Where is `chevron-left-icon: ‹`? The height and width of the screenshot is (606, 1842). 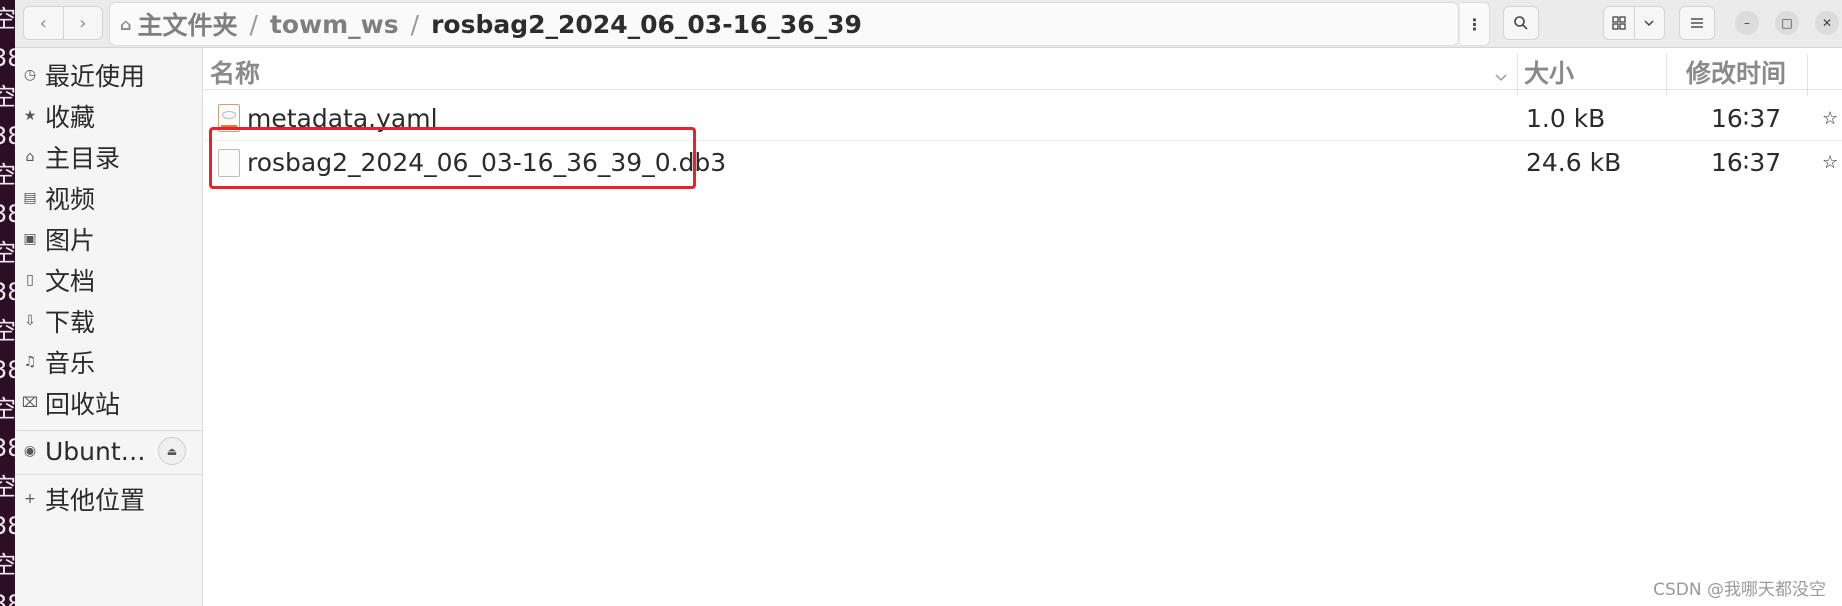 chevron-left-icon: ‹ is located at coordinates (43, 23).